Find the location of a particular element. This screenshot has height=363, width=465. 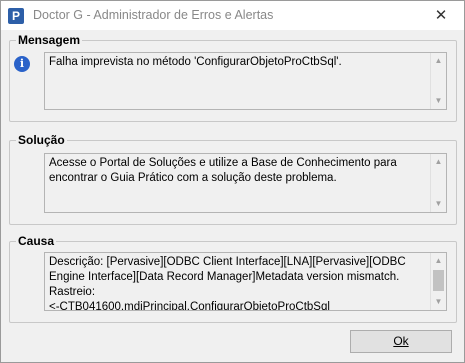

solucao-label: Solução is located at coordinates (41, 140).